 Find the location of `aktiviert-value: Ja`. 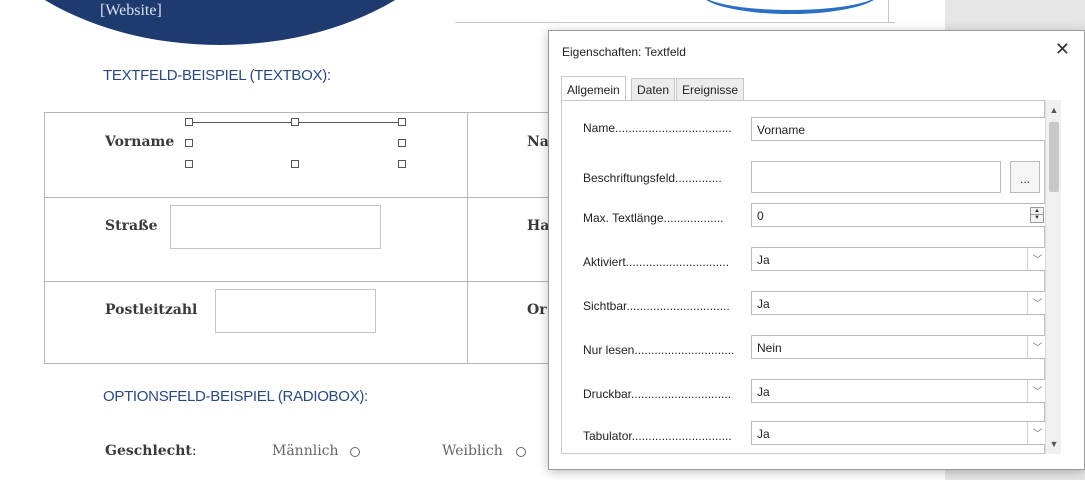

aktiviert-value: Ja is located at coordinates (763, 260).